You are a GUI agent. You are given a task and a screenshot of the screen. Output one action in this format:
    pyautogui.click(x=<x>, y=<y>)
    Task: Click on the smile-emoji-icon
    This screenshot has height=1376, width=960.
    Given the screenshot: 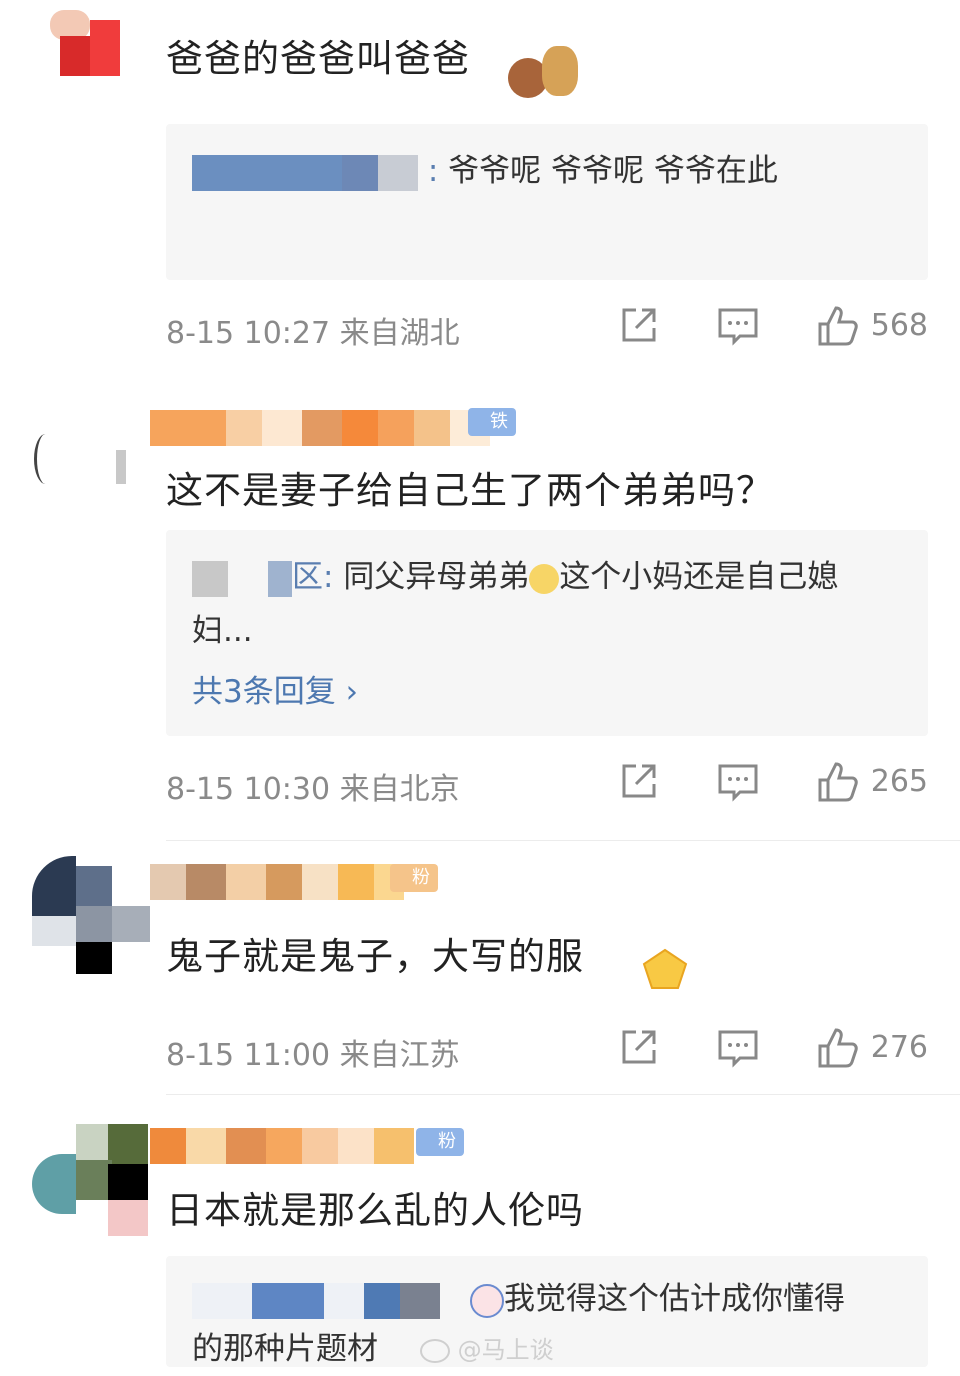 What is the action you would take?
    pyautogui.click(x=544, y=578)
    